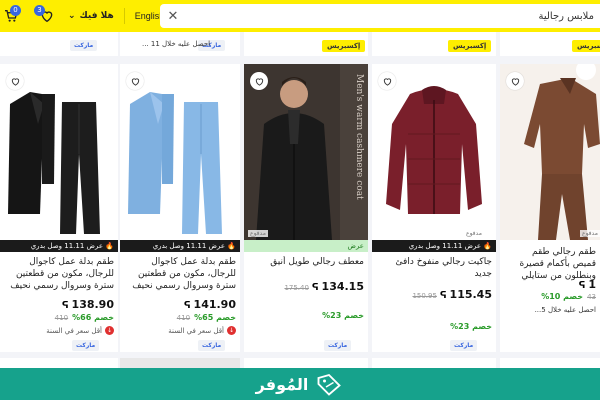 The image size is (600, 400). Describe the element at coordinates (91, 16) in the screenshot. I see `account-menu: ⌄ هلا فيك` at that location.